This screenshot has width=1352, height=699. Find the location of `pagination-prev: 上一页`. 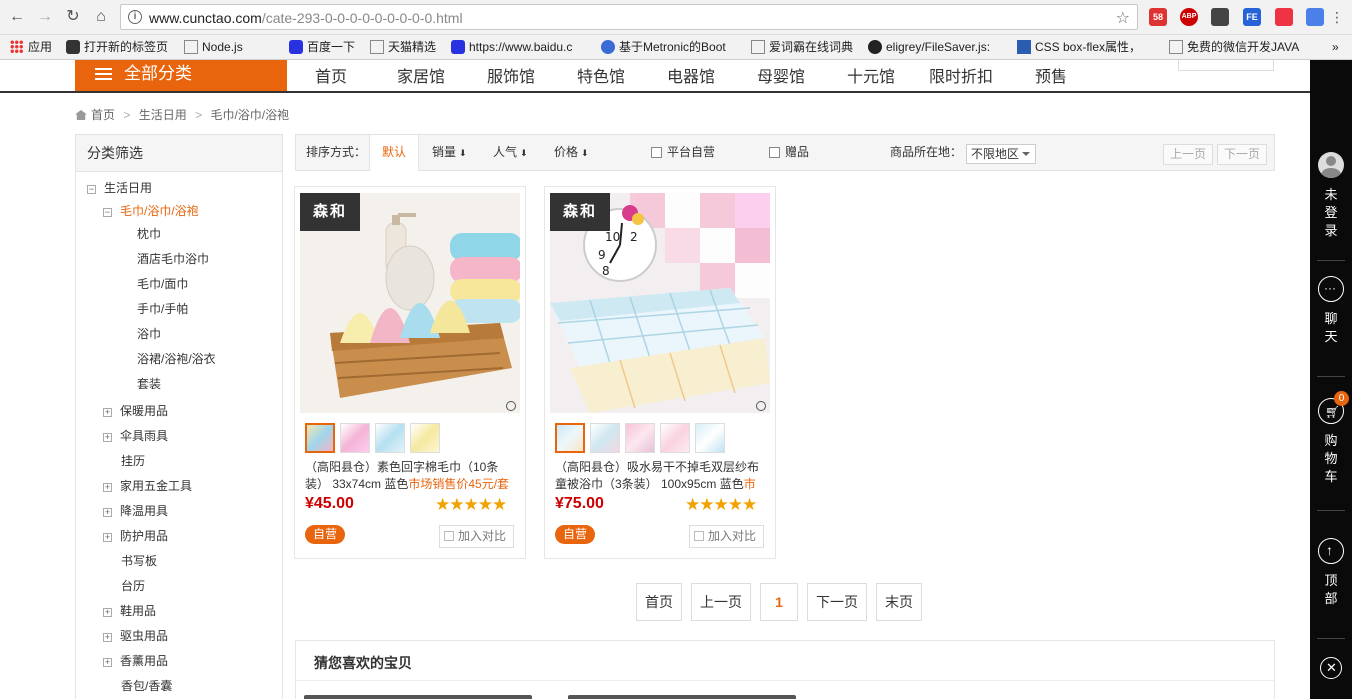

pagination-prev: 上一页 is located at coordinates (721, 602).